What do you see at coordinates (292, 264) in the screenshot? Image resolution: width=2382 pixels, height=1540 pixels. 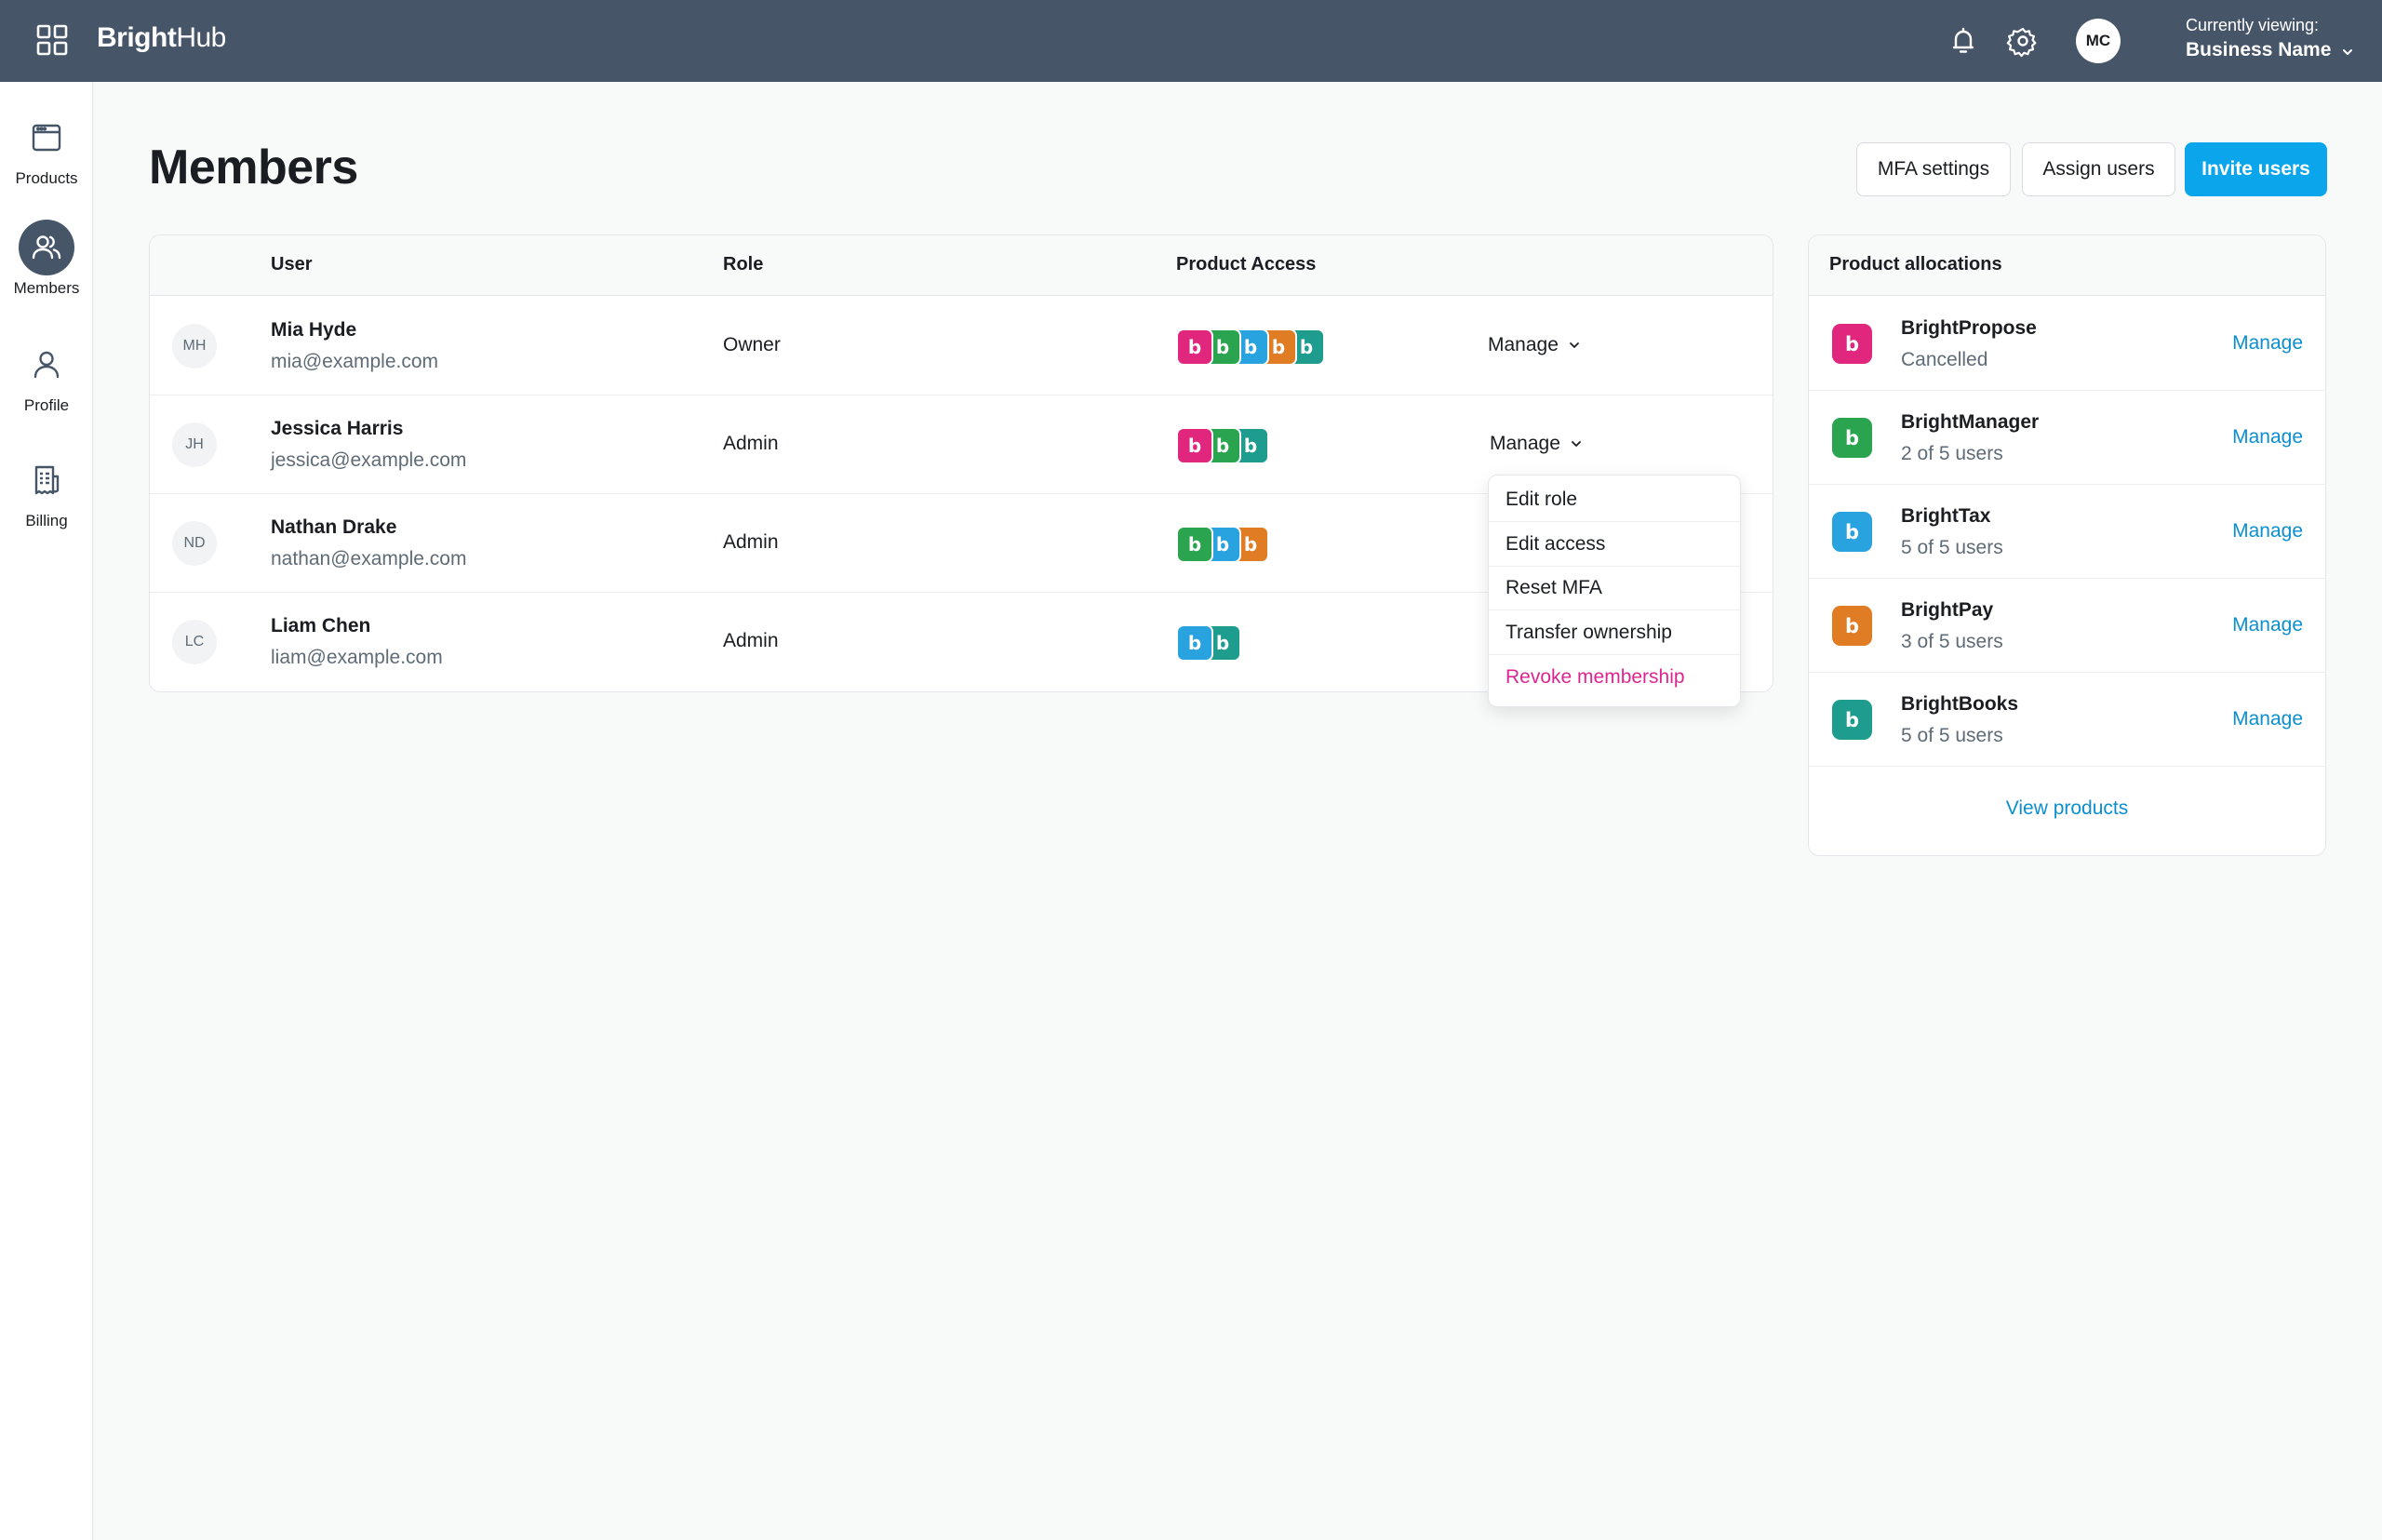 I see `column-header-user: User` at bounding box center [292, 264].